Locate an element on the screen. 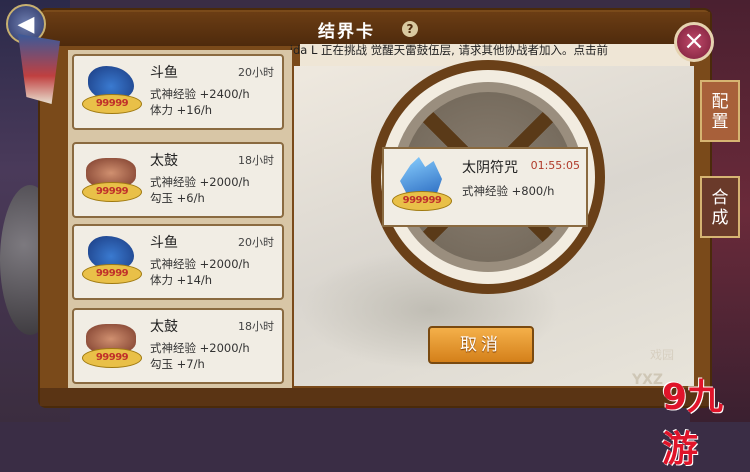 This screenshot has height=472, width=750. side-tabs: 配 置 合 成 is located at coordinates (721, 165).